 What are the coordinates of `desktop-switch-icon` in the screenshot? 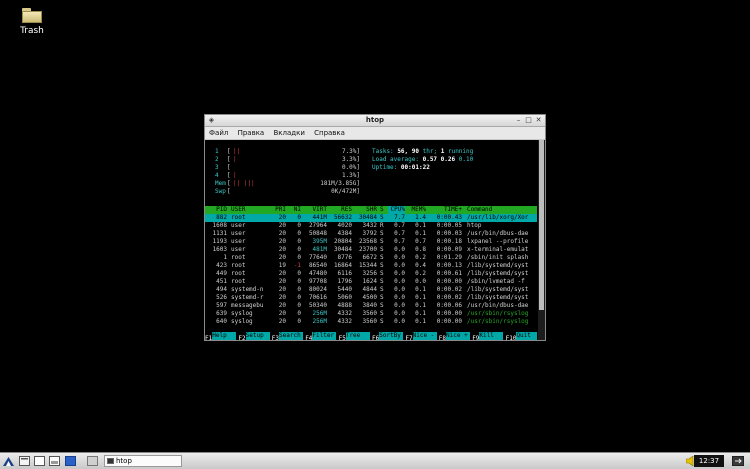 It's located at (70, 461).